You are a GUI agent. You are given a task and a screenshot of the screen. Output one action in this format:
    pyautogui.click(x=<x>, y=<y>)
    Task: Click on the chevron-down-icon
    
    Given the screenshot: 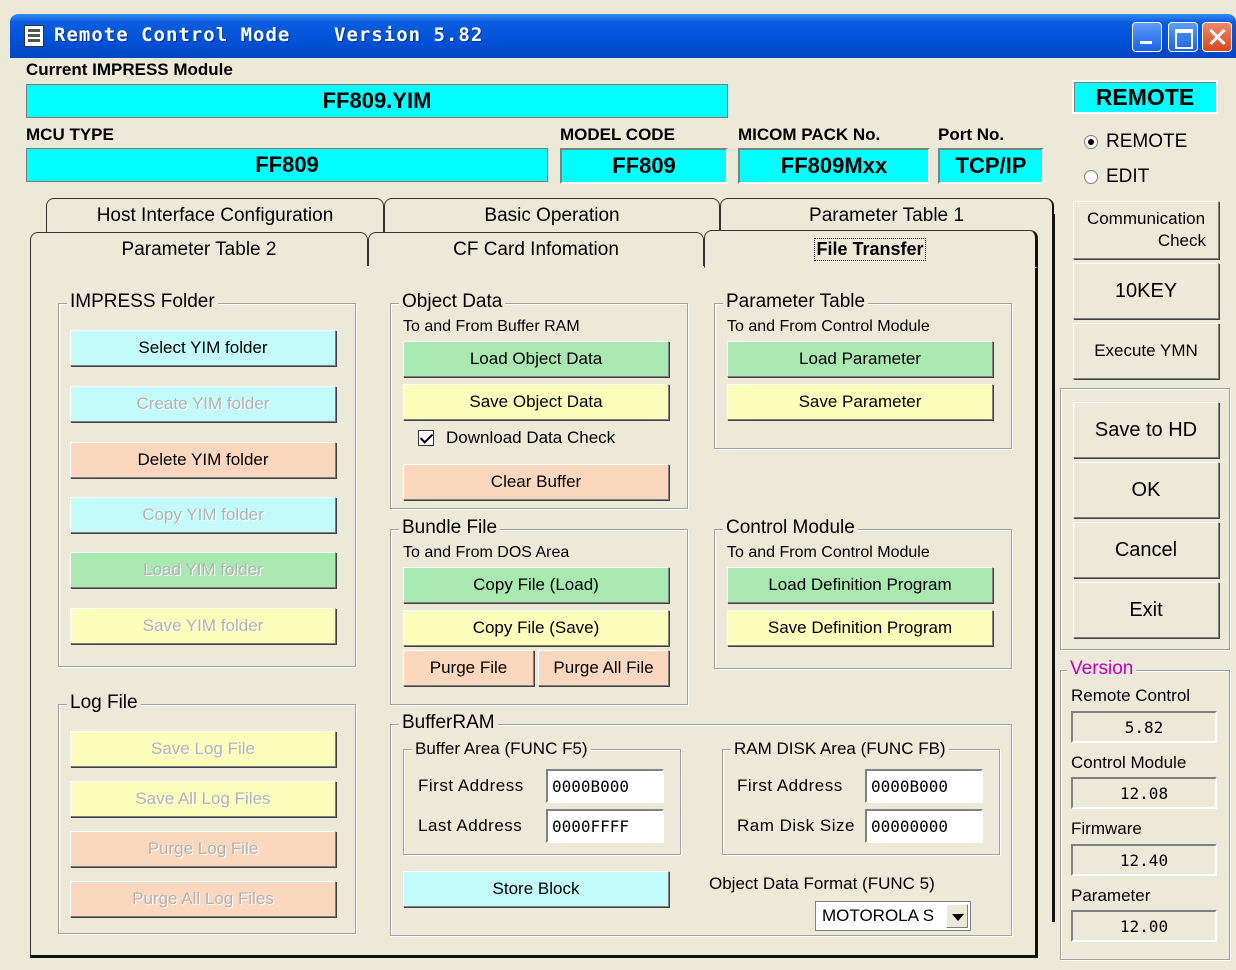 What is the action you would take?
    pyautogui.click(x=957, y=916)
    